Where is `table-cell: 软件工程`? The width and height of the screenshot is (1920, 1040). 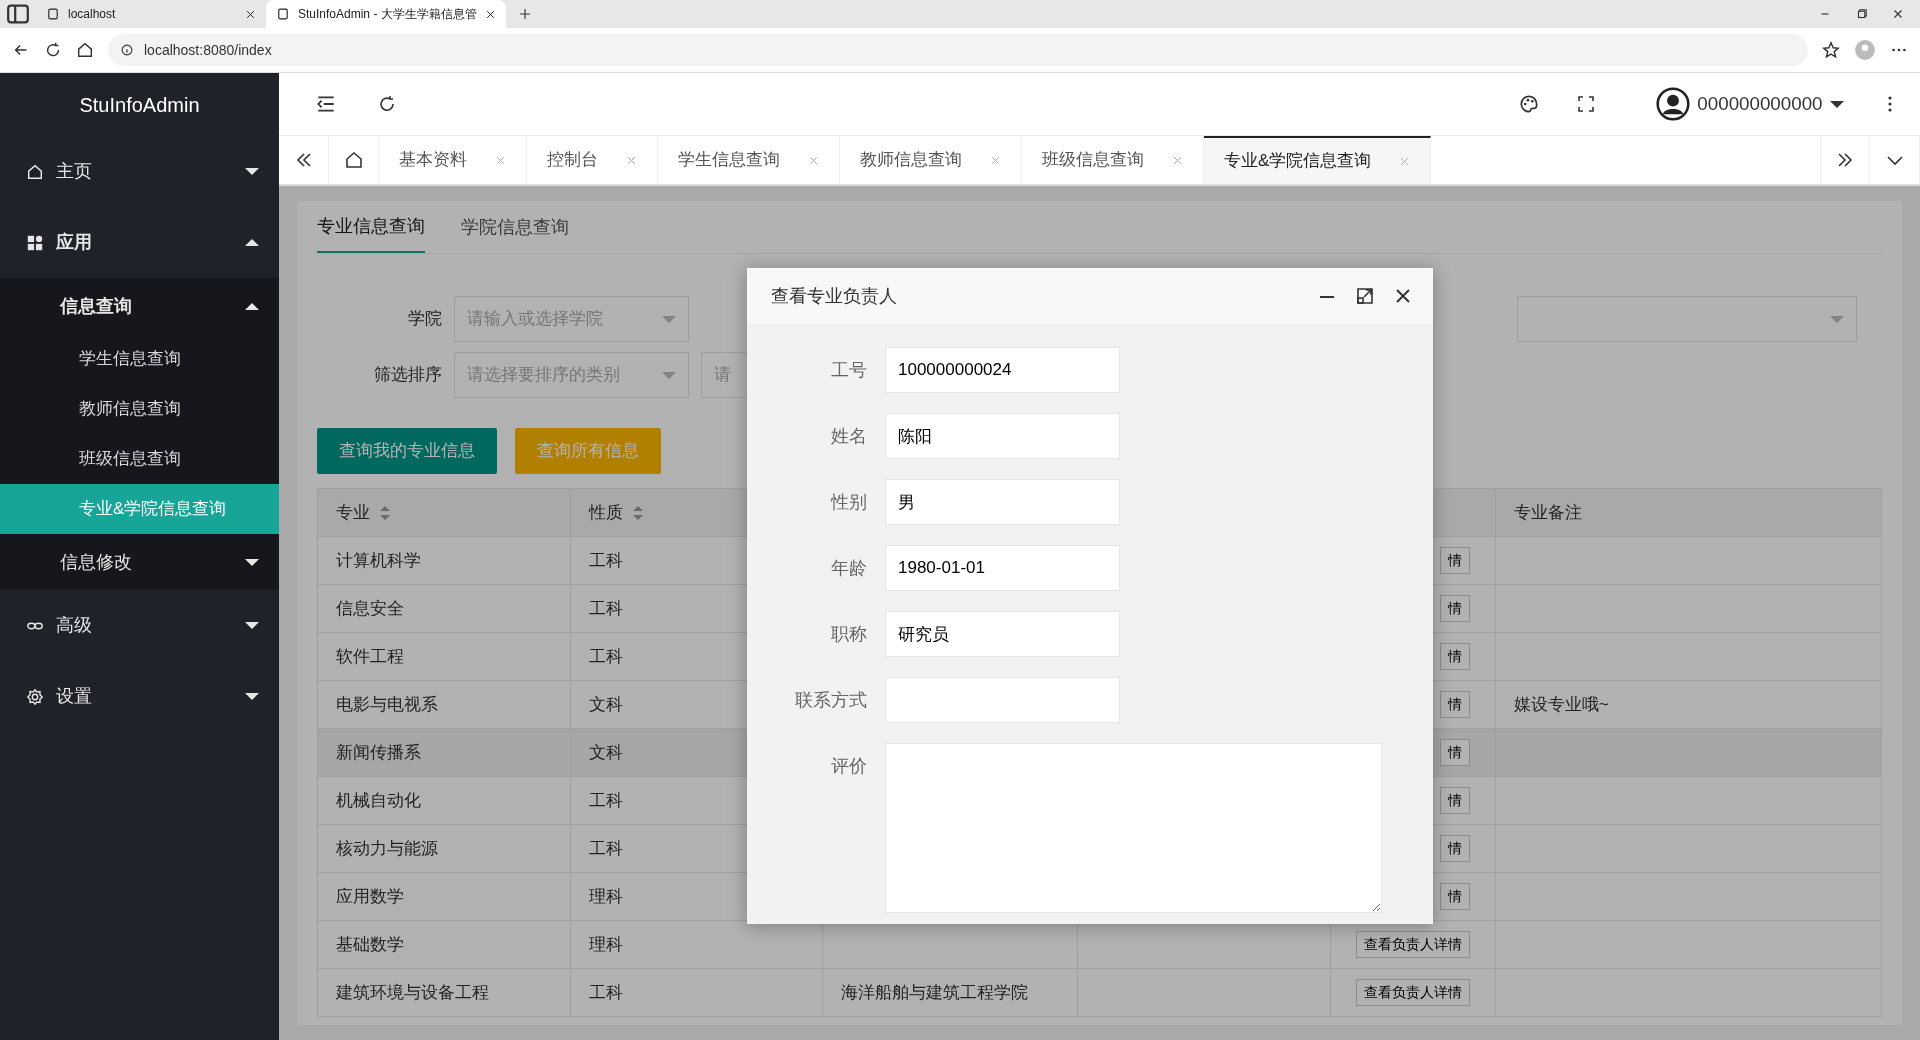
table-cell: 软件工程 is located at coordinates (444, 656).